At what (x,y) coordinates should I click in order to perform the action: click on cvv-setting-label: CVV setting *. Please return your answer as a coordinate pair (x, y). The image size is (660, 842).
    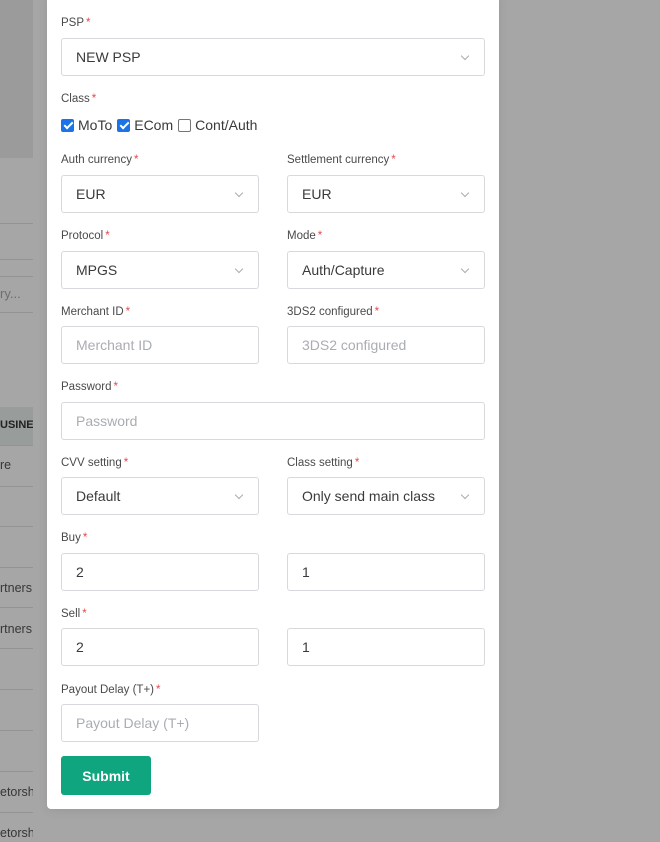
    Looking at the image, I should click on (95, 463).